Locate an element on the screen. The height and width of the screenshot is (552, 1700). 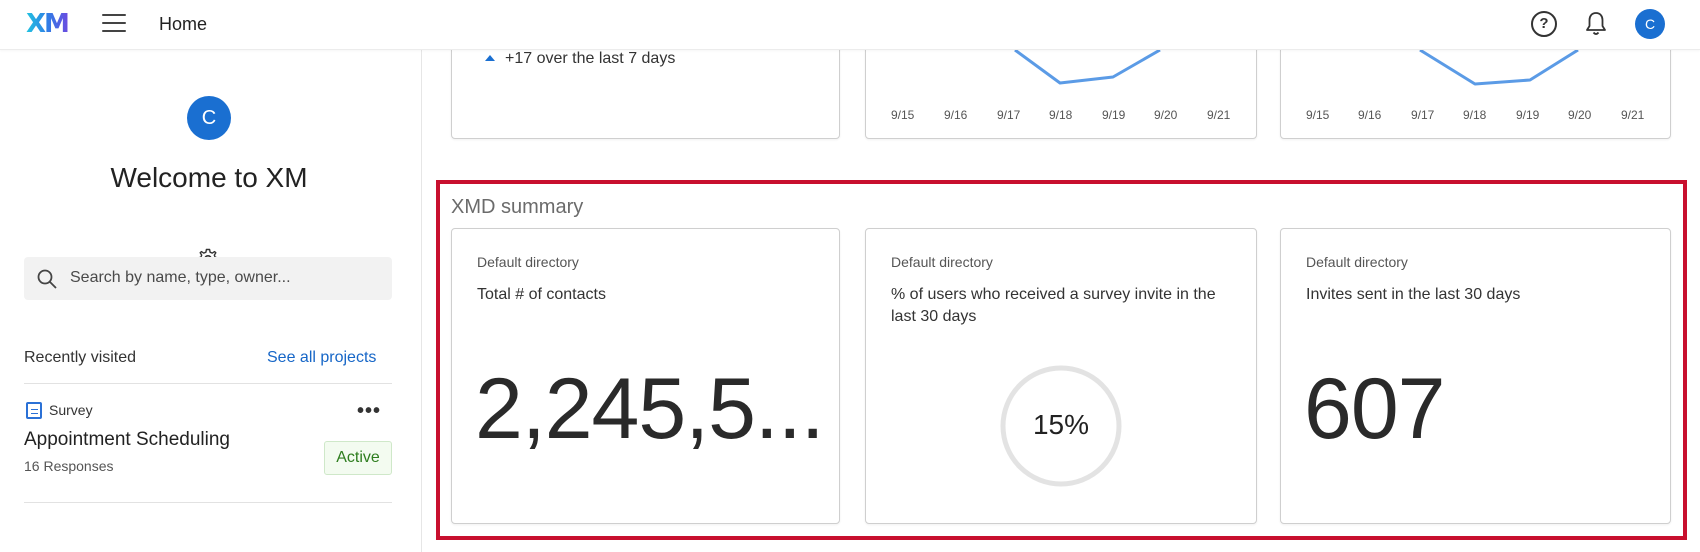
top-navigation-bar: XM Home ? C is located at coordinates (850, 25).